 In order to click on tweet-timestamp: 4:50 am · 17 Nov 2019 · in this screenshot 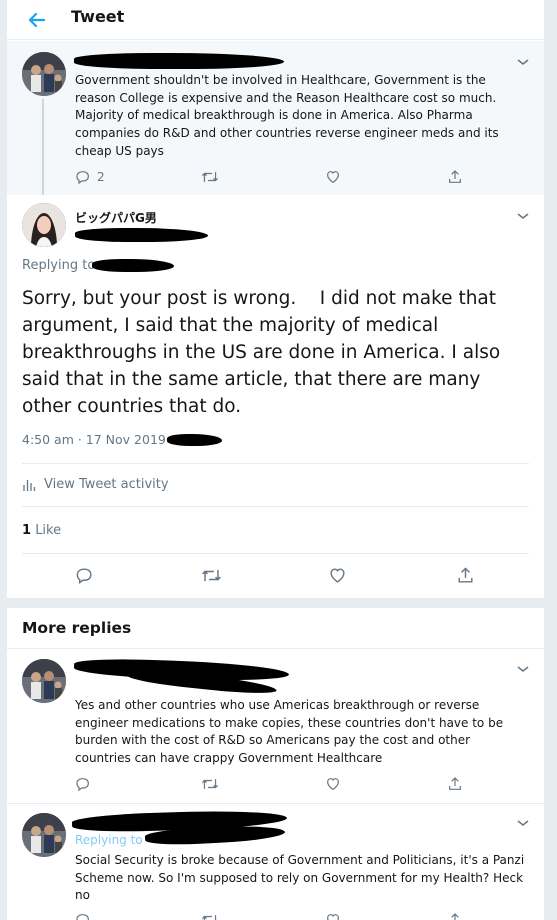, I will do `click(98, 439)`.